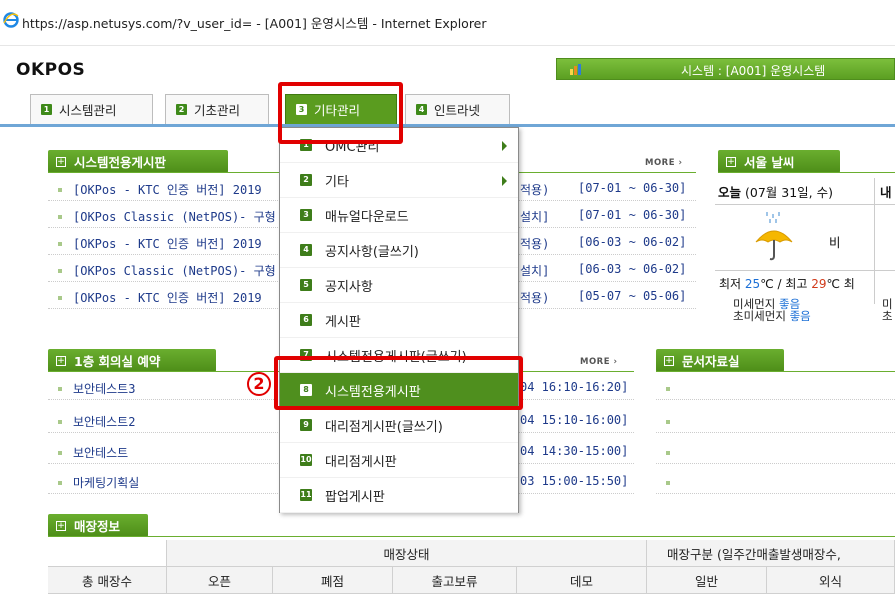 Image resolution: width=895 pixels, height=594 pixels. Describe the element at coordinates (217, 109) in the screenshot. I see `tab-basic-management: 2 기초관리` at that location.